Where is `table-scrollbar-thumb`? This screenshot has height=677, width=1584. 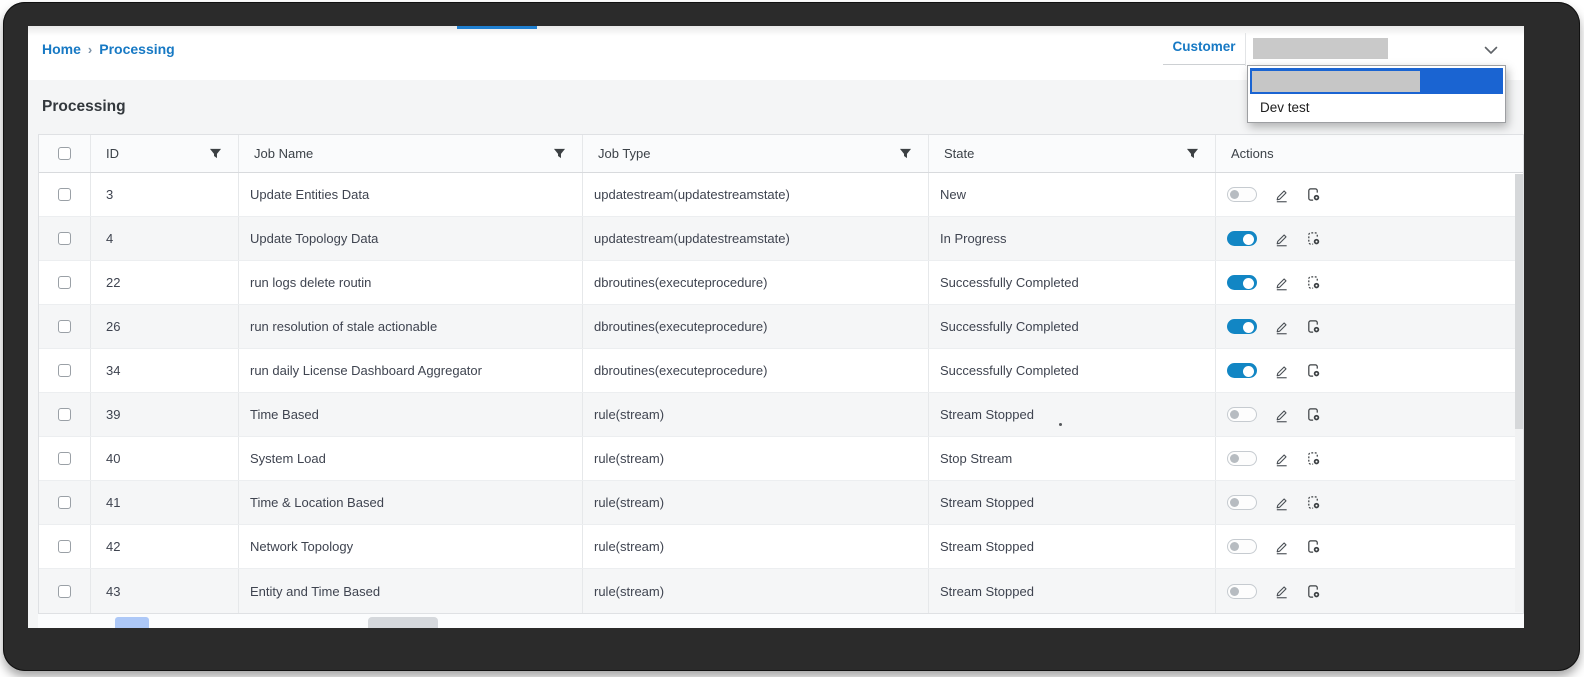
table-scrollbar-thumb is located at coordinates (1519, 301).